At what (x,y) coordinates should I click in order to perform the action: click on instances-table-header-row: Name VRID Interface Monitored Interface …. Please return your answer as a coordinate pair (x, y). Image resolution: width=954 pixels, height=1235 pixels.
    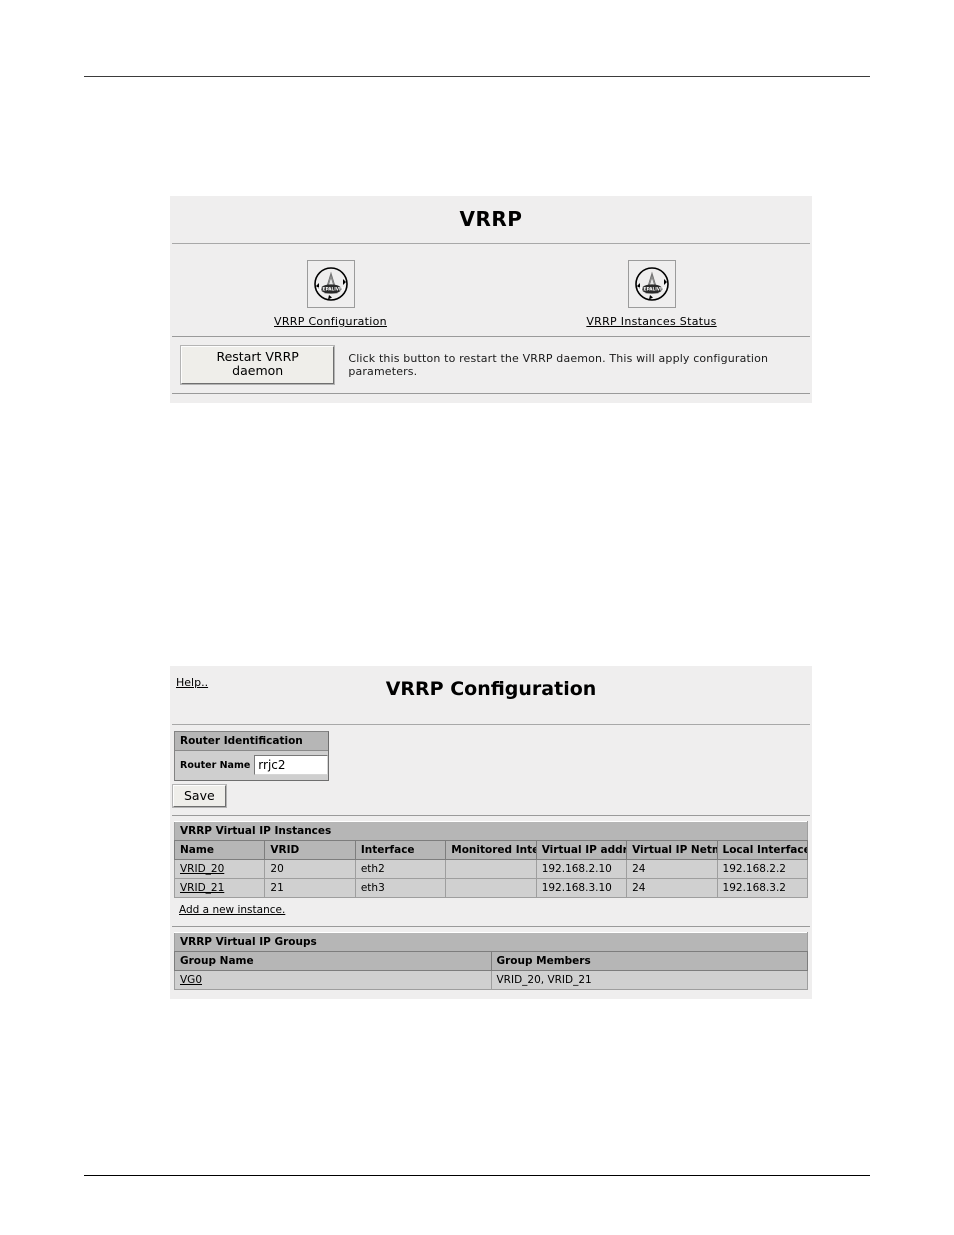
    Looking at the image, I should click on (491, 850).